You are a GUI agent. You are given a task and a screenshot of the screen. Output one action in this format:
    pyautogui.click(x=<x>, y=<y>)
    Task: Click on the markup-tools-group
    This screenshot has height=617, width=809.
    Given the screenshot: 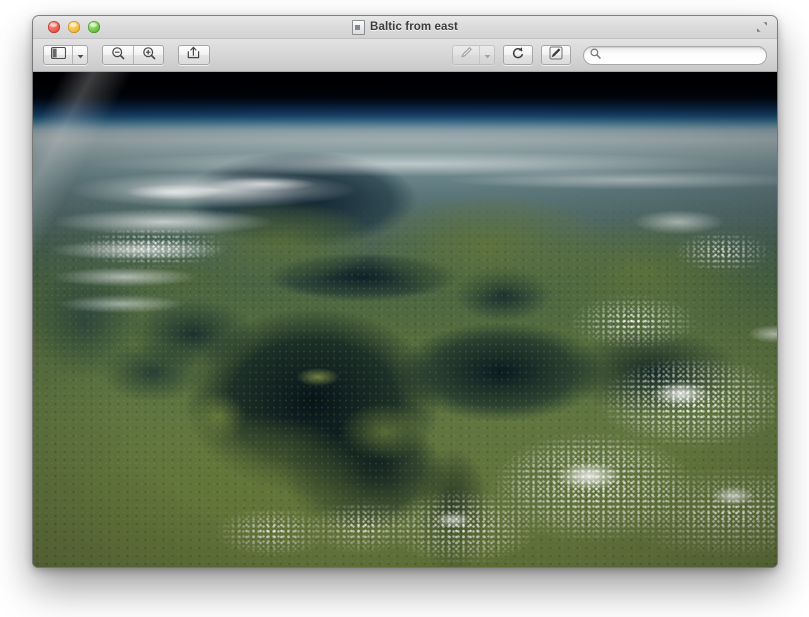 What is the action you would take?
    pyautogui.click(x=473, y=55)
    